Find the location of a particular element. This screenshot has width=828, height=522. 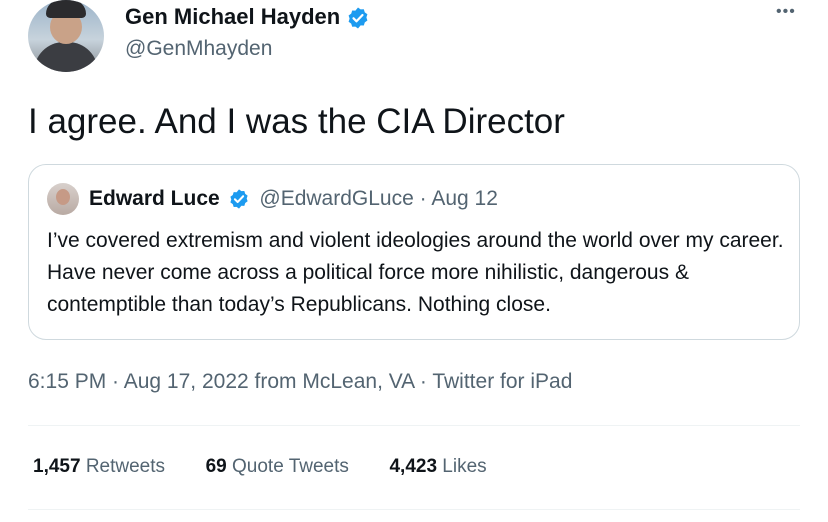

likes-stat: 4,423 Likes is located at coordinates (437, 466).